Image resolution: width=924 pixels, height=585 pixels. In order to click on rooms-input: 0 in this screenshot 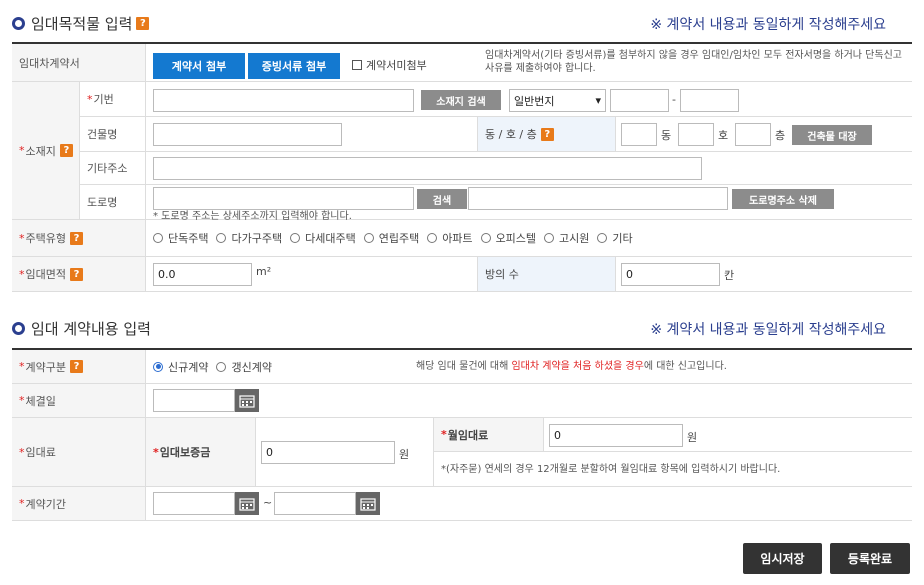, I will do `click(670, 274)`.